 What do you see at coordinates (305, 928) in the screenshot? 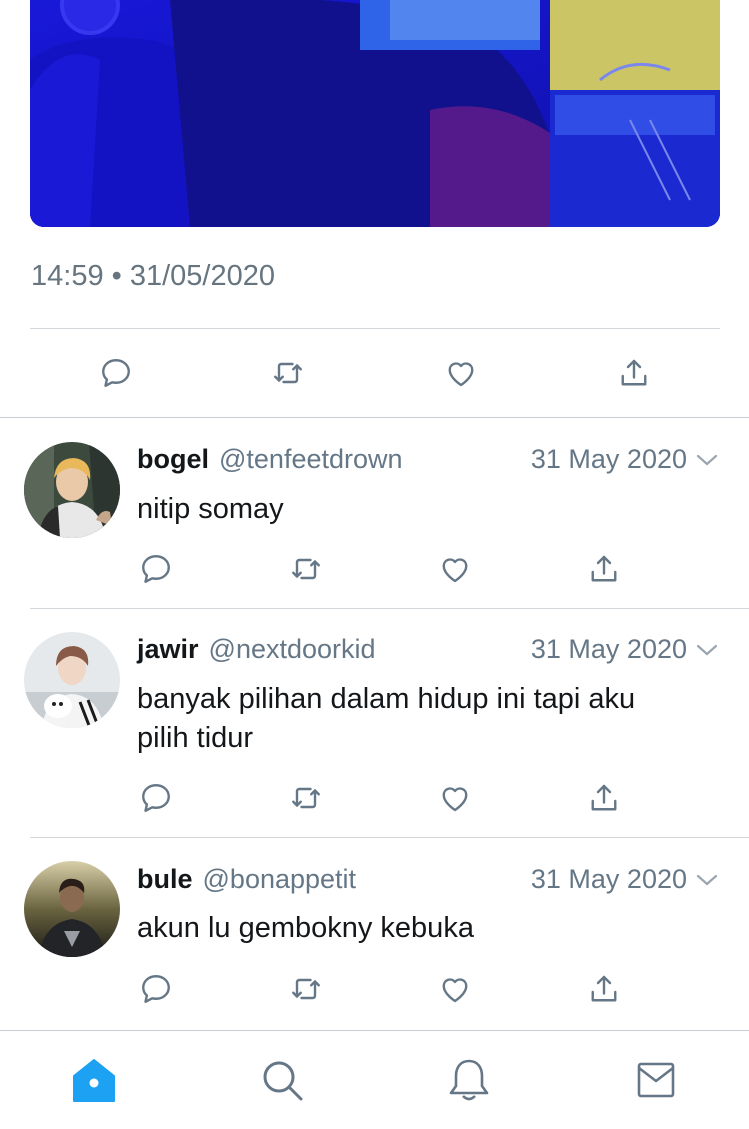
I see `reply-text: akun lu gembokny kebuka` at bounding box center [305, 928].